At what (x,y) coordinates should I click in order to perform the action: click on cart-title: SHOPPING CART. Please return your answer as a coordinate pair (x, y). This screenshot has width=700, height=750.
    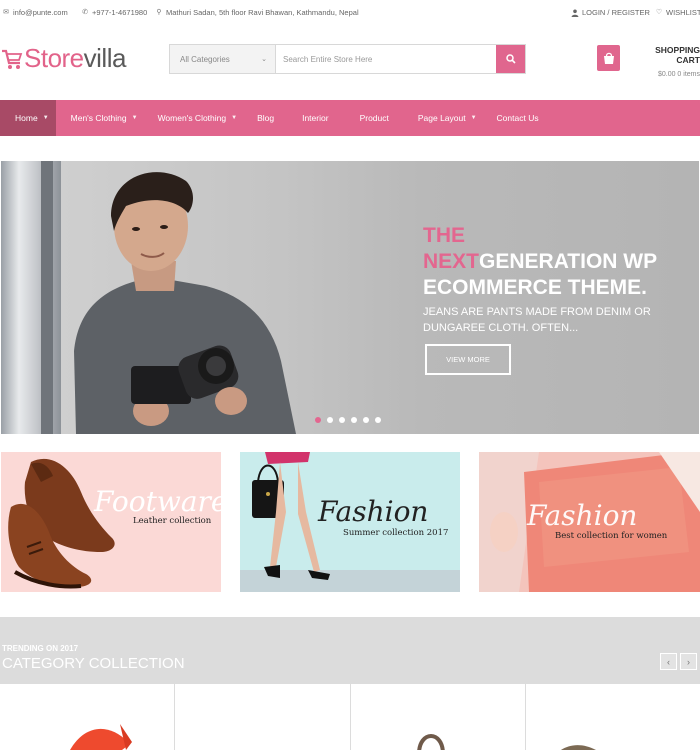
    Looking at the image, I should click on (677, 55).